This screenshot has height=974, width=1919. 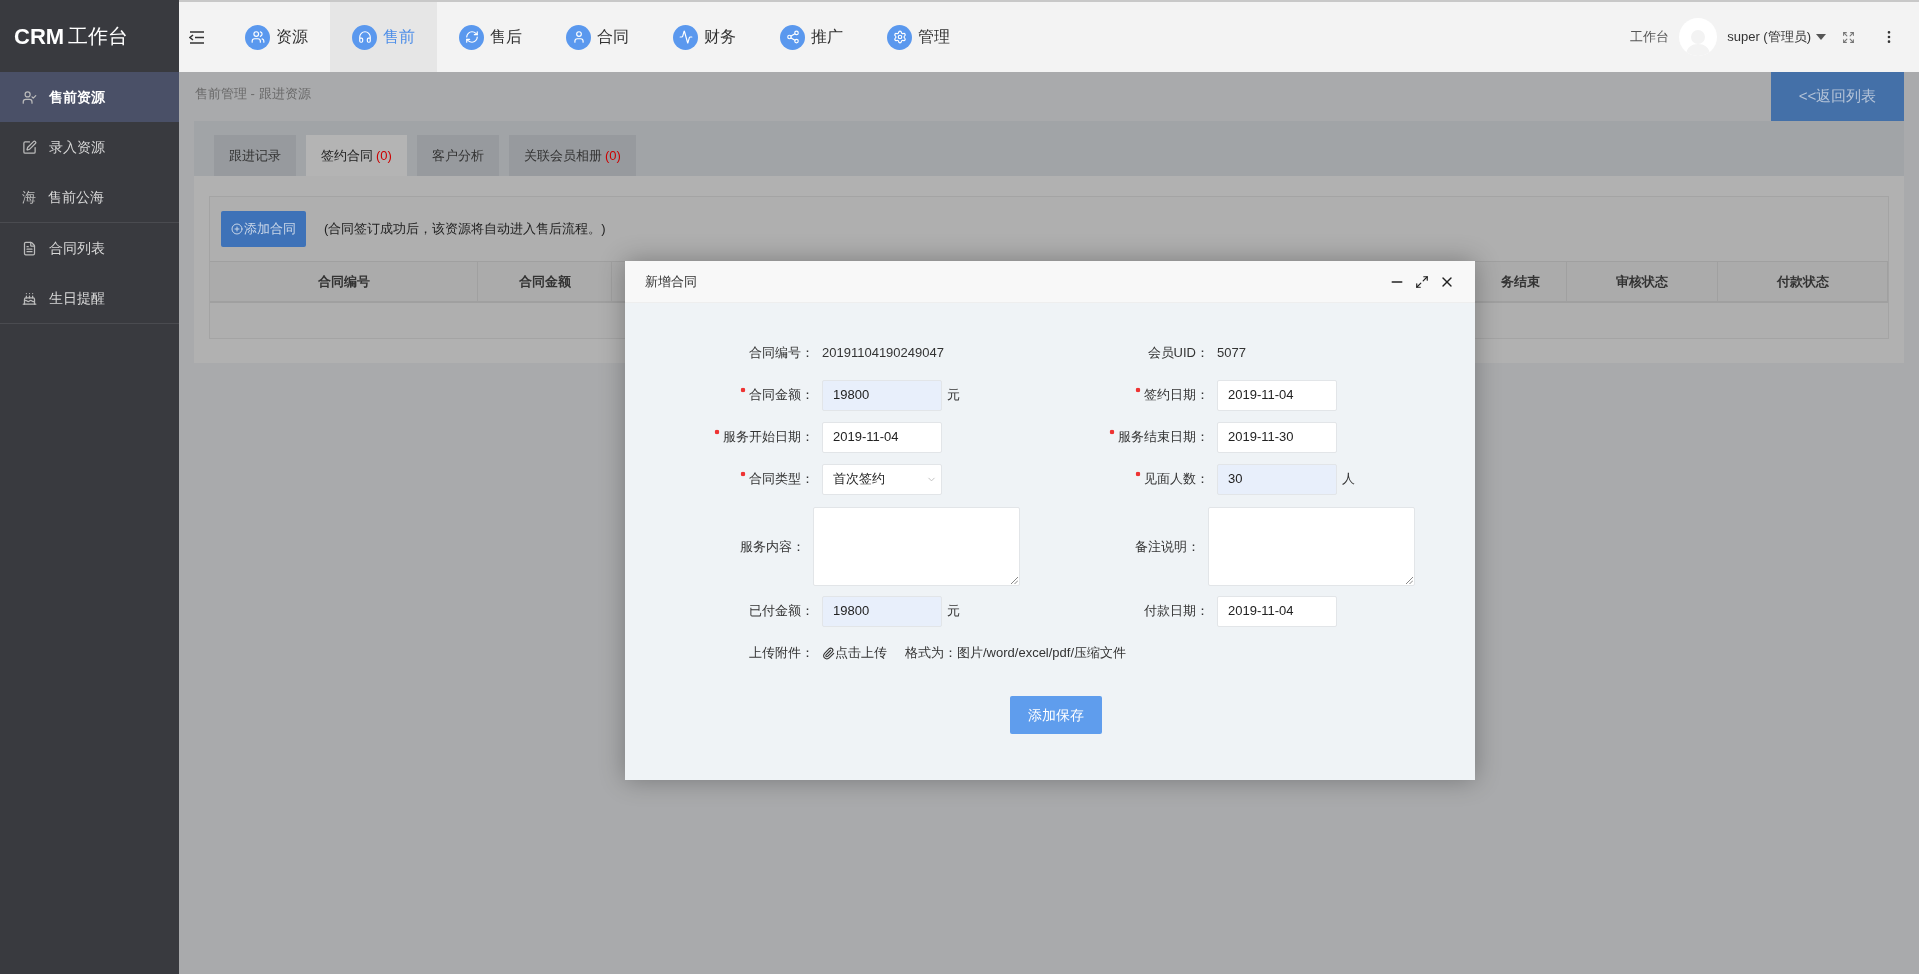 What do you see at coordinates (1016, 653) in the screenshot?
I see `format-hint: 格式为：图片/word/excel/pdf/压缩文件` at bounding box center [1016, 653].